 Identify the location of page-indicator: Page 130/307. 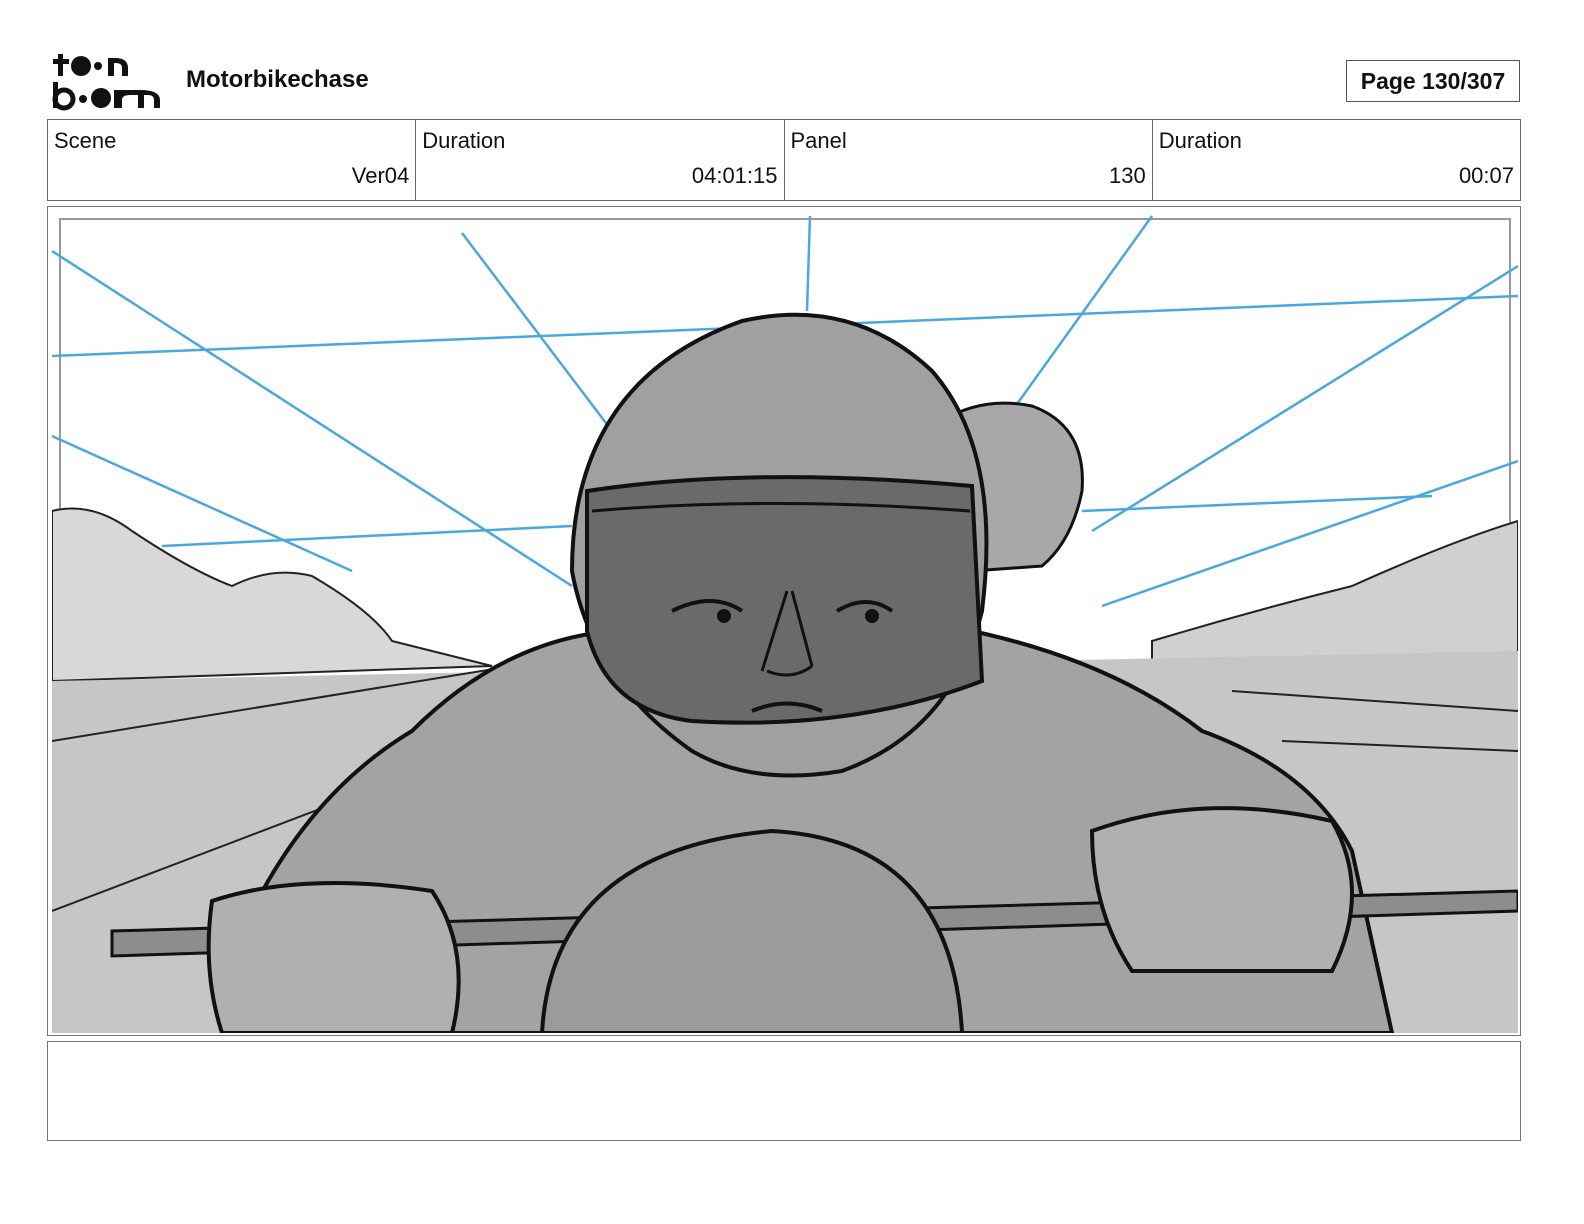
(1433, 81).